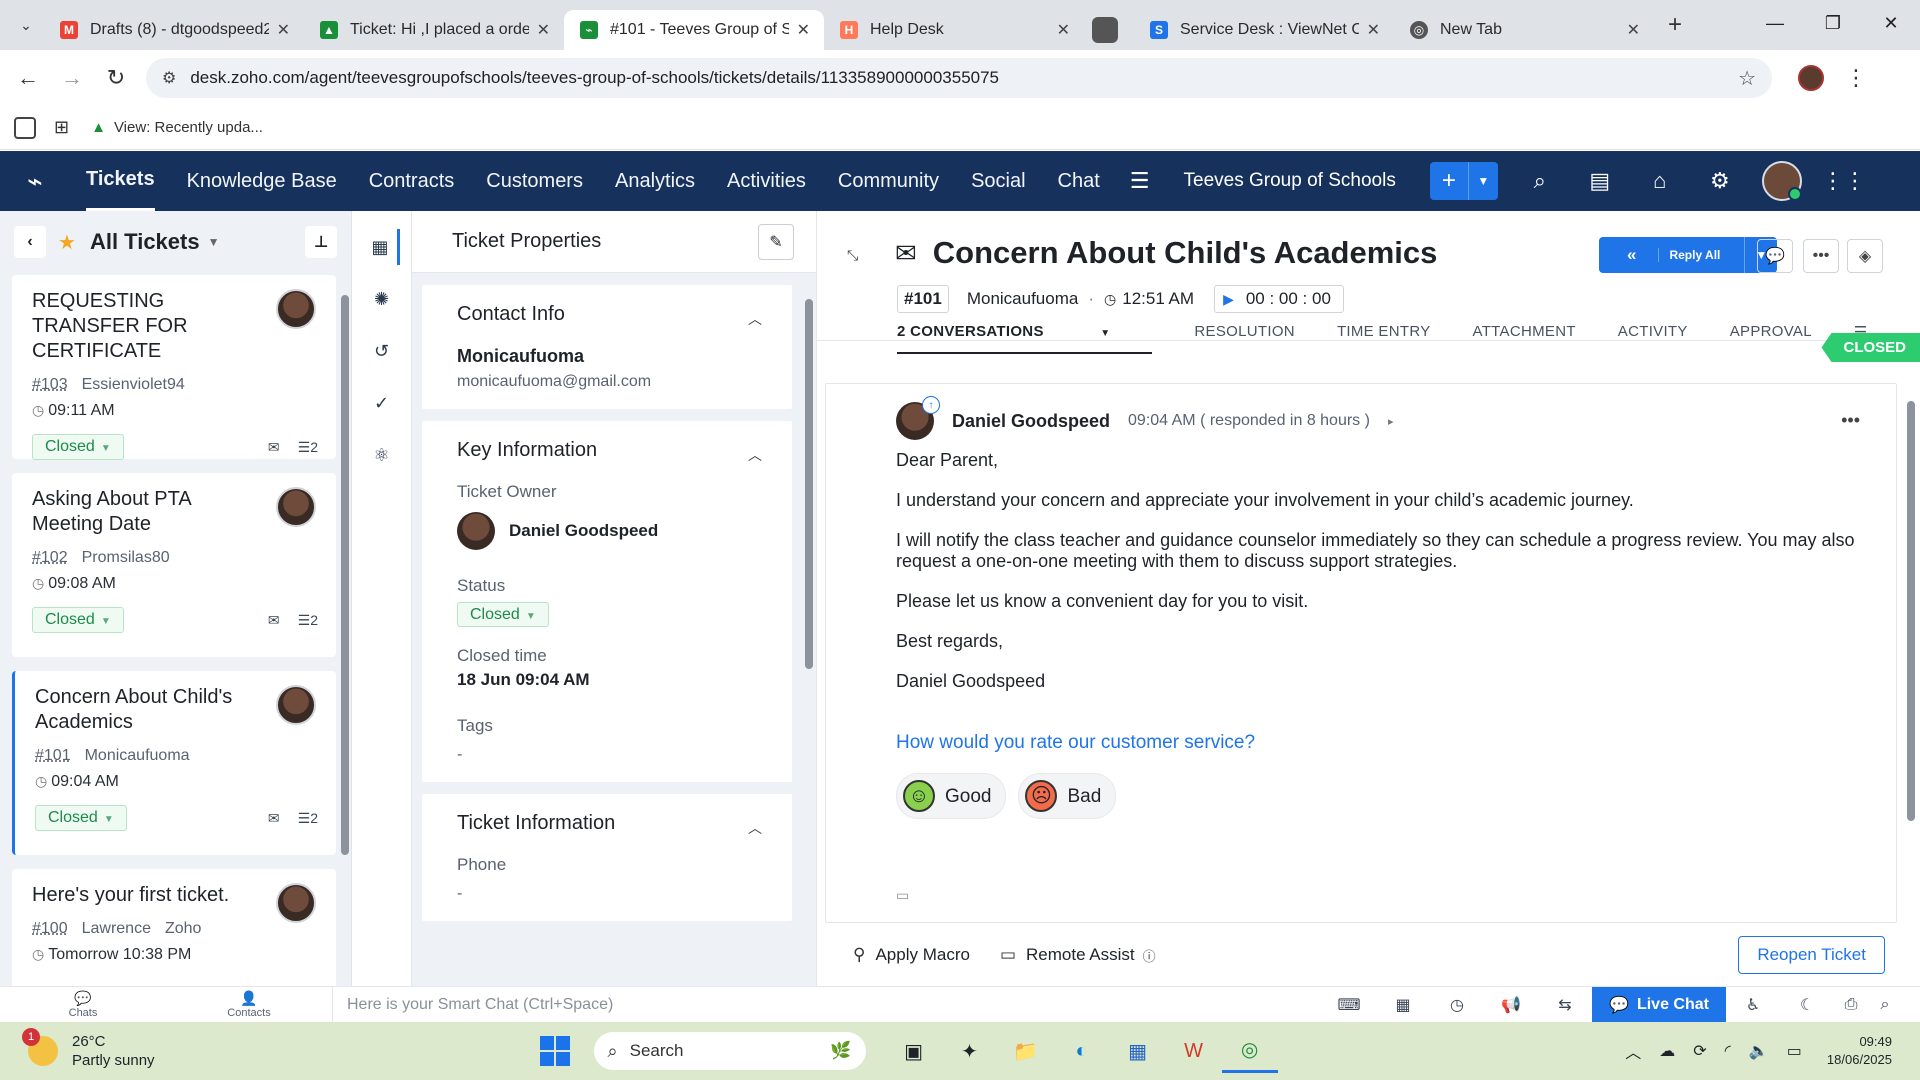  Describe the element at coordinates (827, 1004) in the screenshot. I see `smart-chat-input: Here is your Smart Chat (Ctrl+Space)` at that location.